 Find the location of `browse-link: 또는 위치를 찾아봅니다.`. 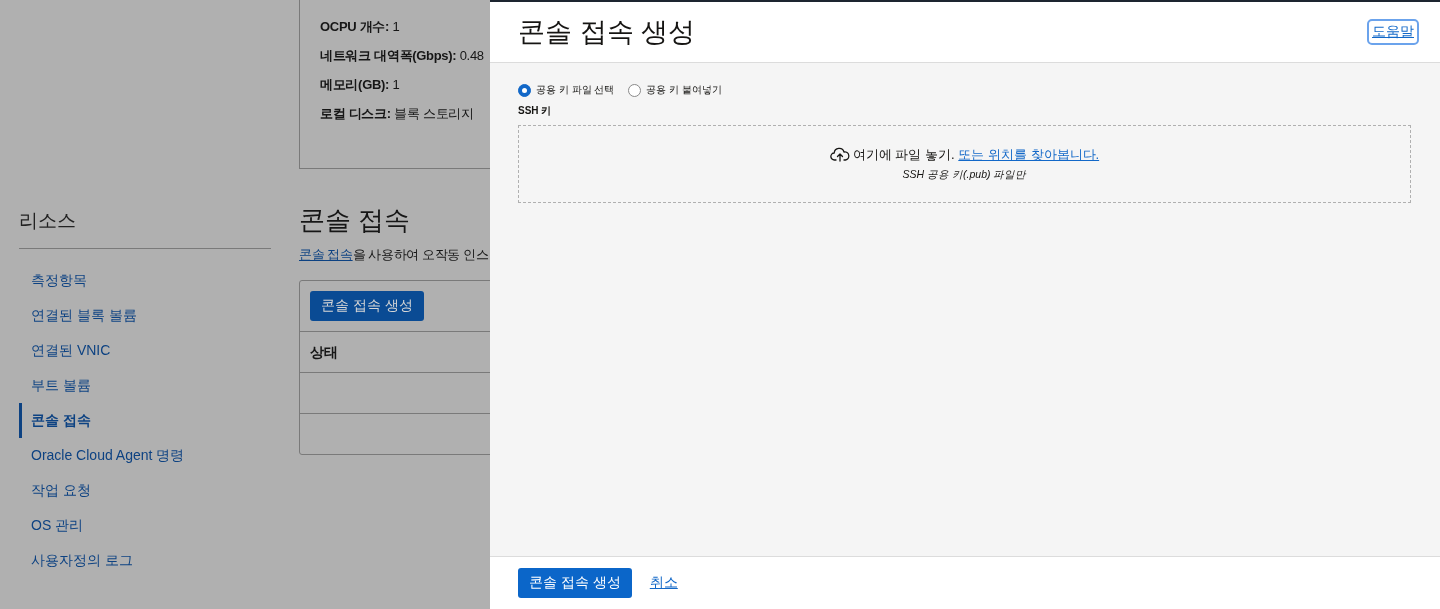

browse-link: 또는 위치를 찾아봅니다. is located at coordinates (1029, 154).